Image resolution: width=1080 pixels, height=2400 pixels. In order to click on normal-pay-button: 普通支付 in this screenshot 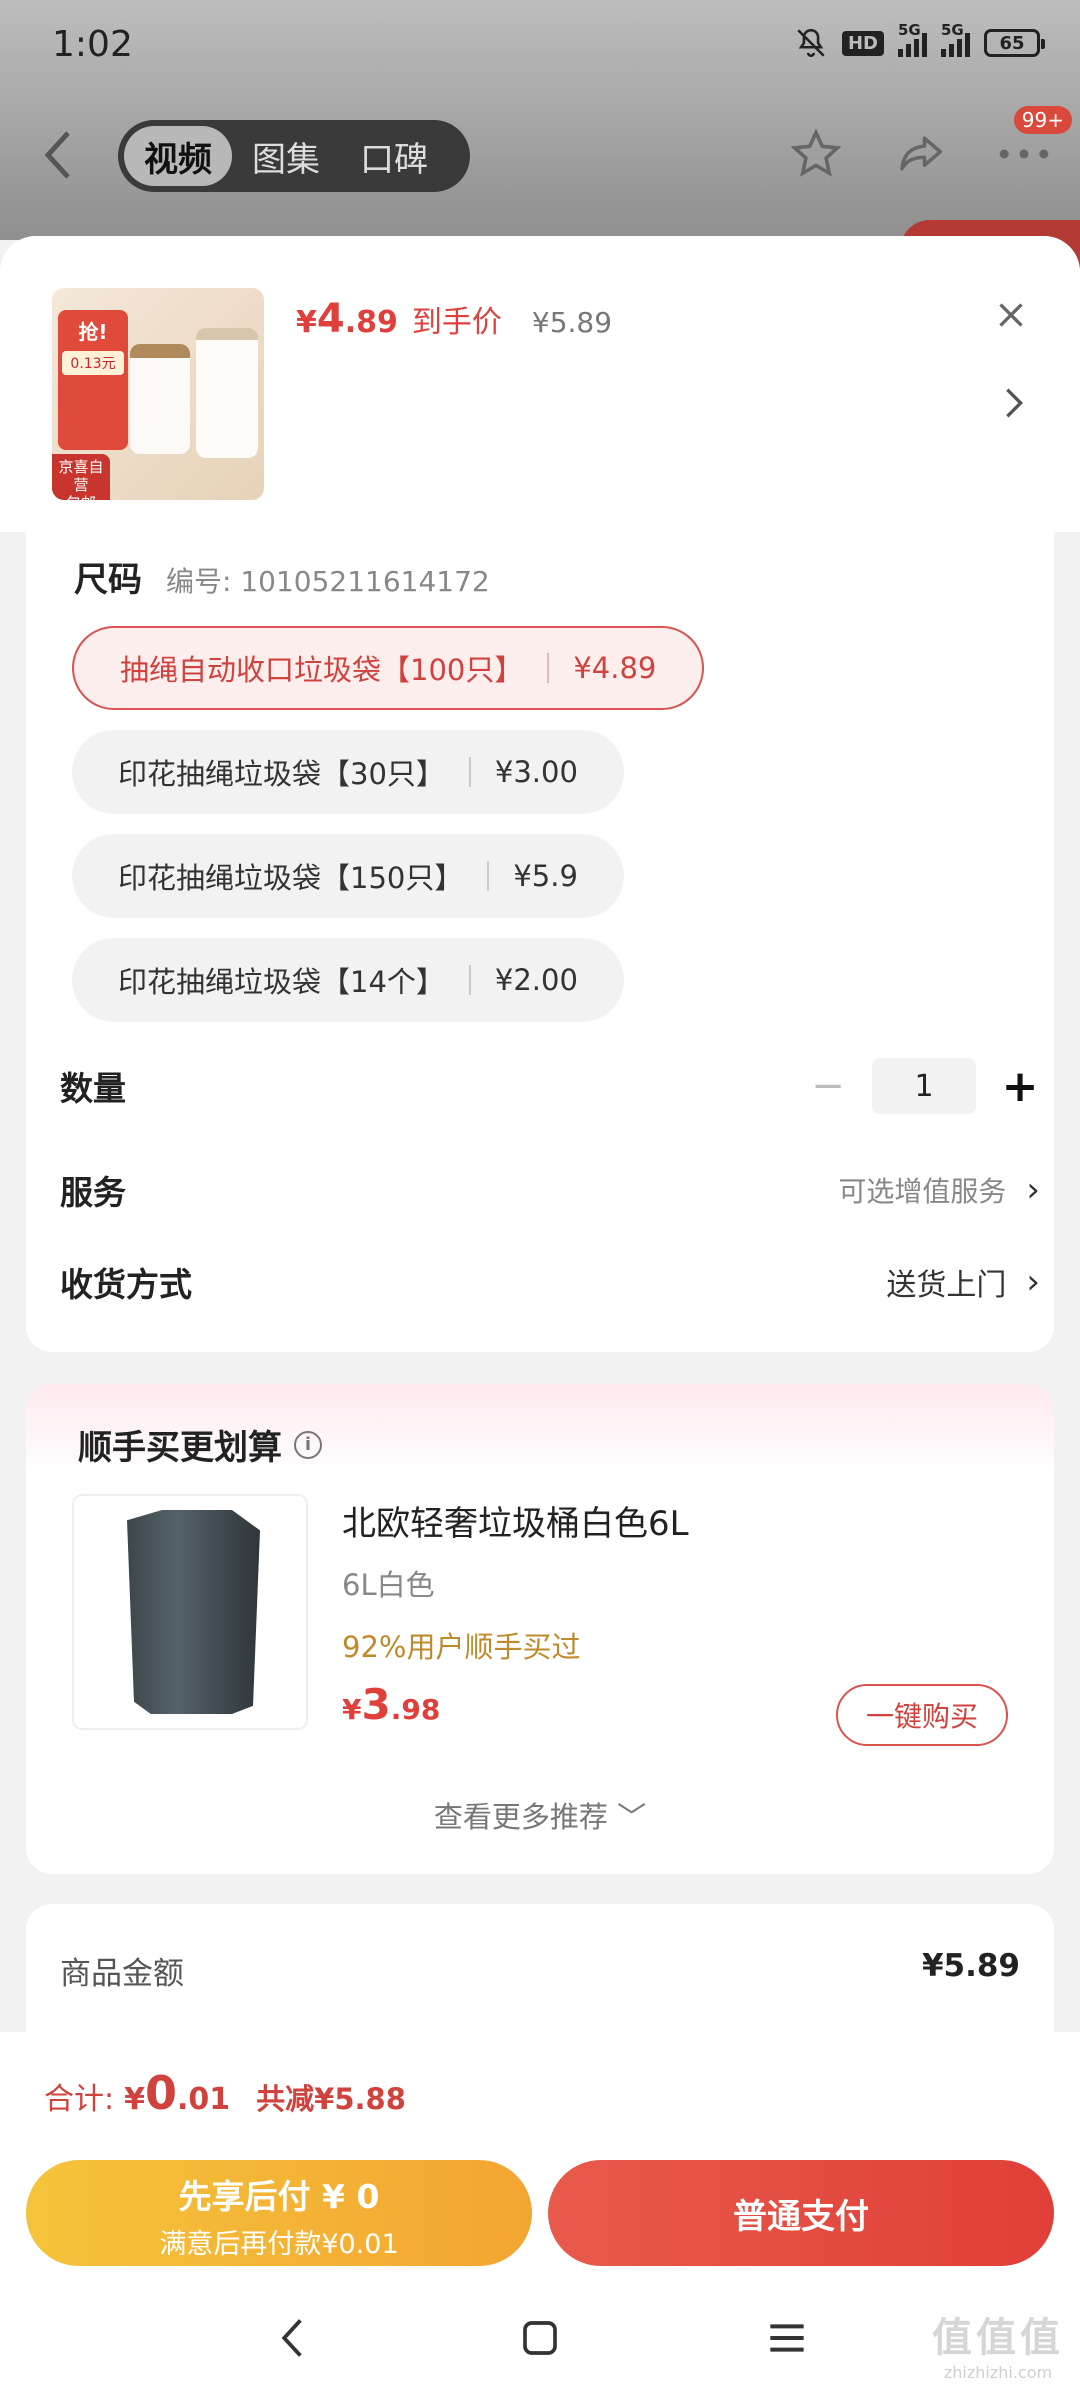, I will do `click(801, 2213)`.